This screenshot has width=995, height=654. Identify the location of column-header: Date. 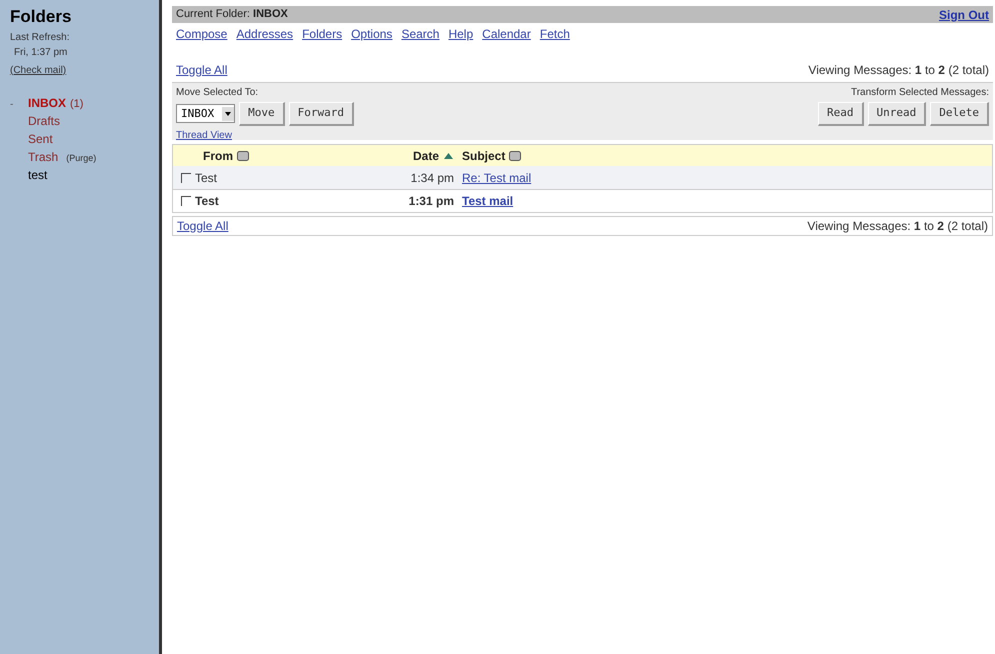
(425, 155).